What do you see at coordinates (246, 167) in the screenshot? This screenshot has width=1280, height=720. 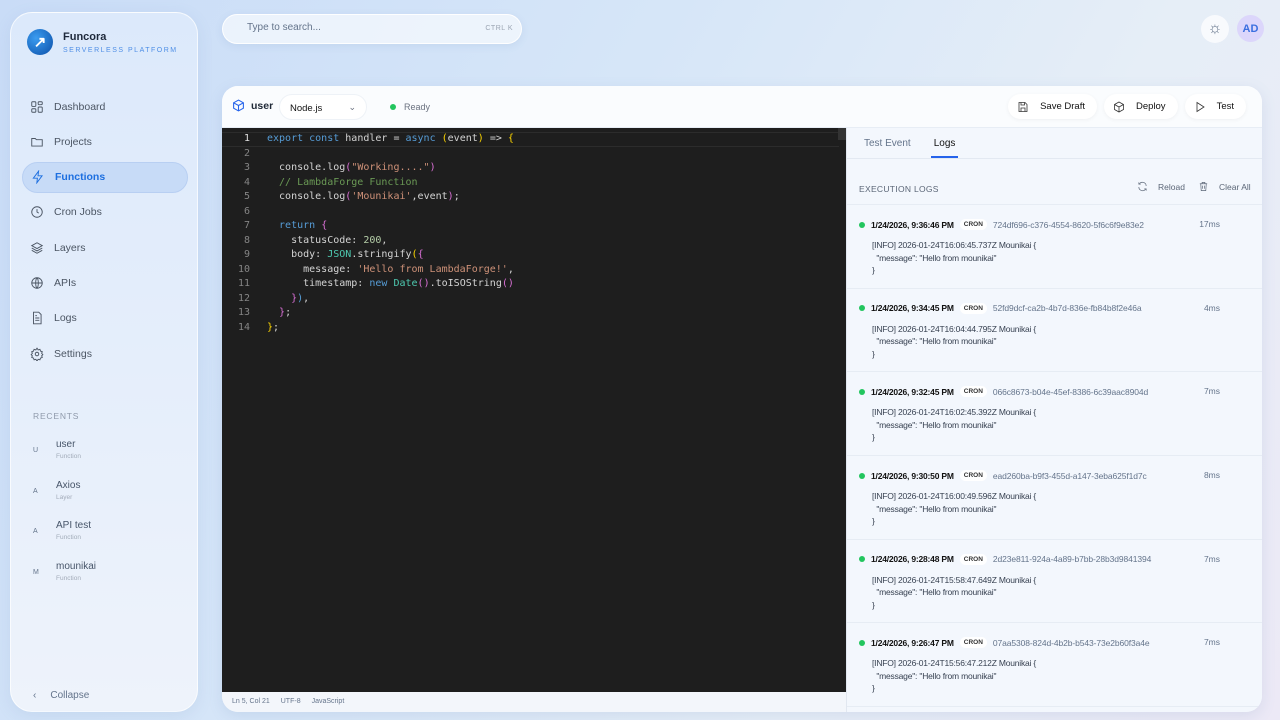 I see `line-number: 3` at bounding box center [246, 167].